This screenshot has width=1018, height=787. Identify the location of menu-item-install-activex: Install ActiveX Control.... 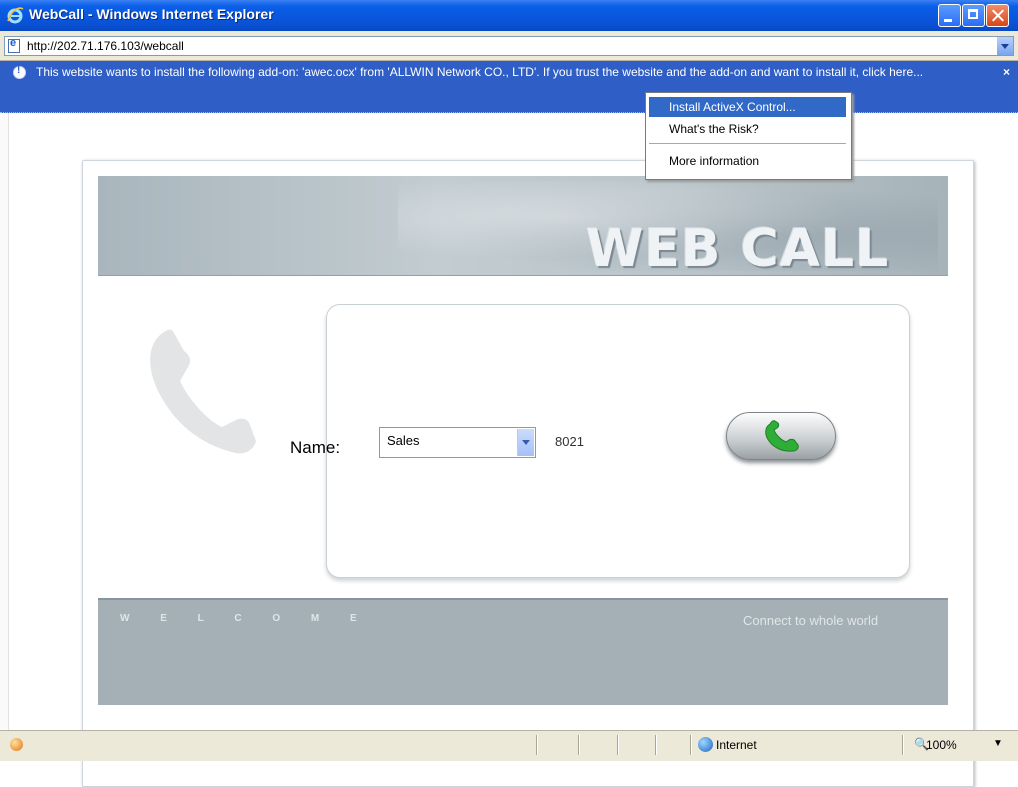
(747, 107).